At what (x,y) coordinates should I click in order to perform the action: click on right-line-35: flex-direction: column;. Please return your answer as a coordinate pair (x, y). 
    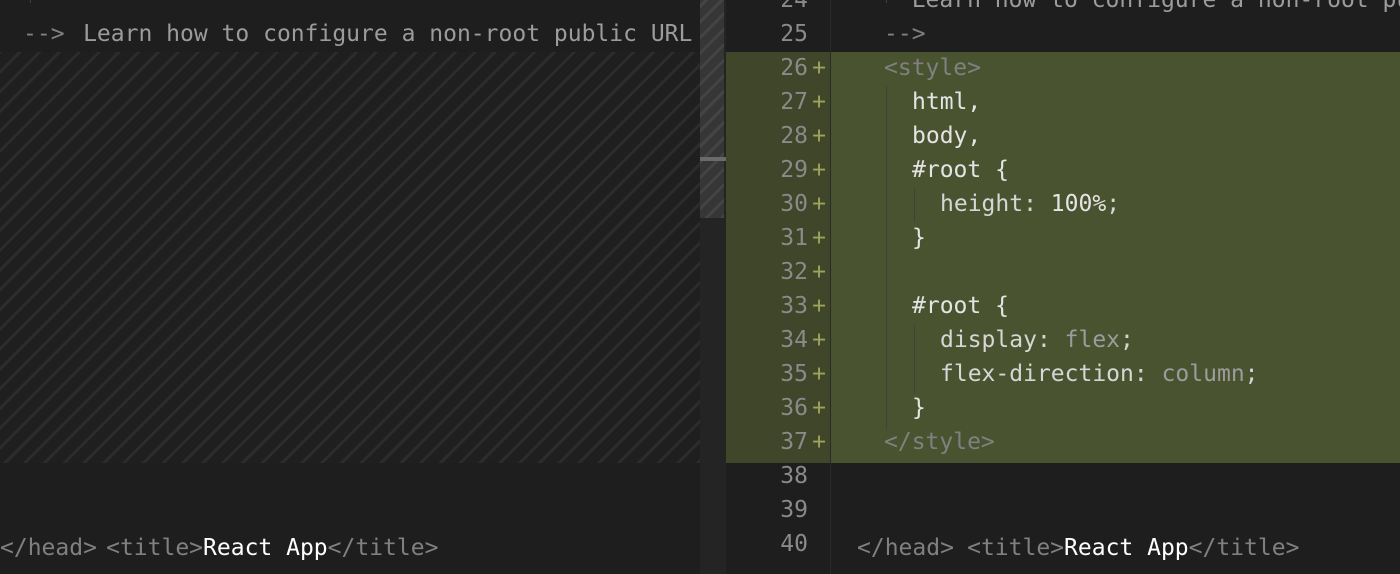
    Looking at the image, I should click on (1099, 374).